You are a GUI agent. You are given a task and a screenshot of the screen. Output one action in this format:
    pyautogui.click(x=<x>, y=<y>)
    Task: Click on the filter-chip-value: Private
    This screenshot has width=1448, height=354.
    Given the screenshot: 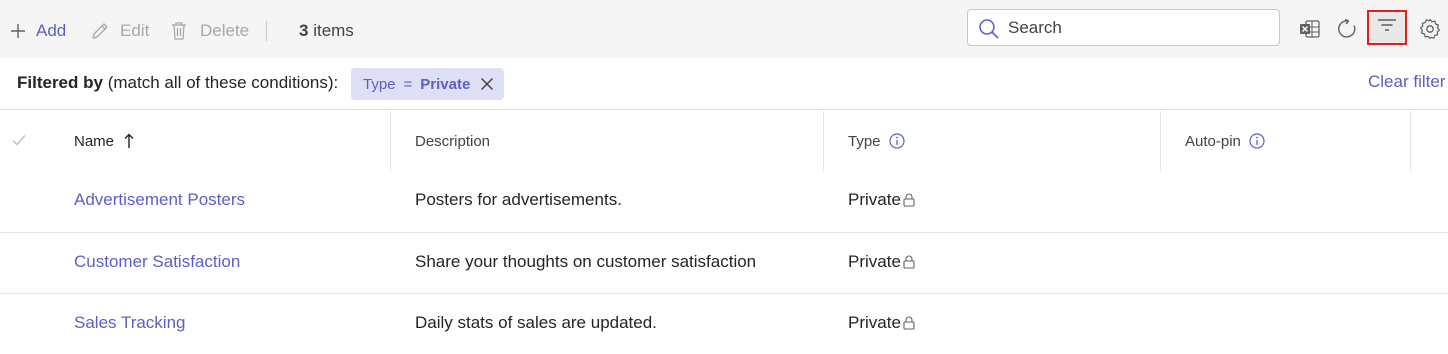 What is the action you would take?
    pyautogui.click(x=445, y=84)
    